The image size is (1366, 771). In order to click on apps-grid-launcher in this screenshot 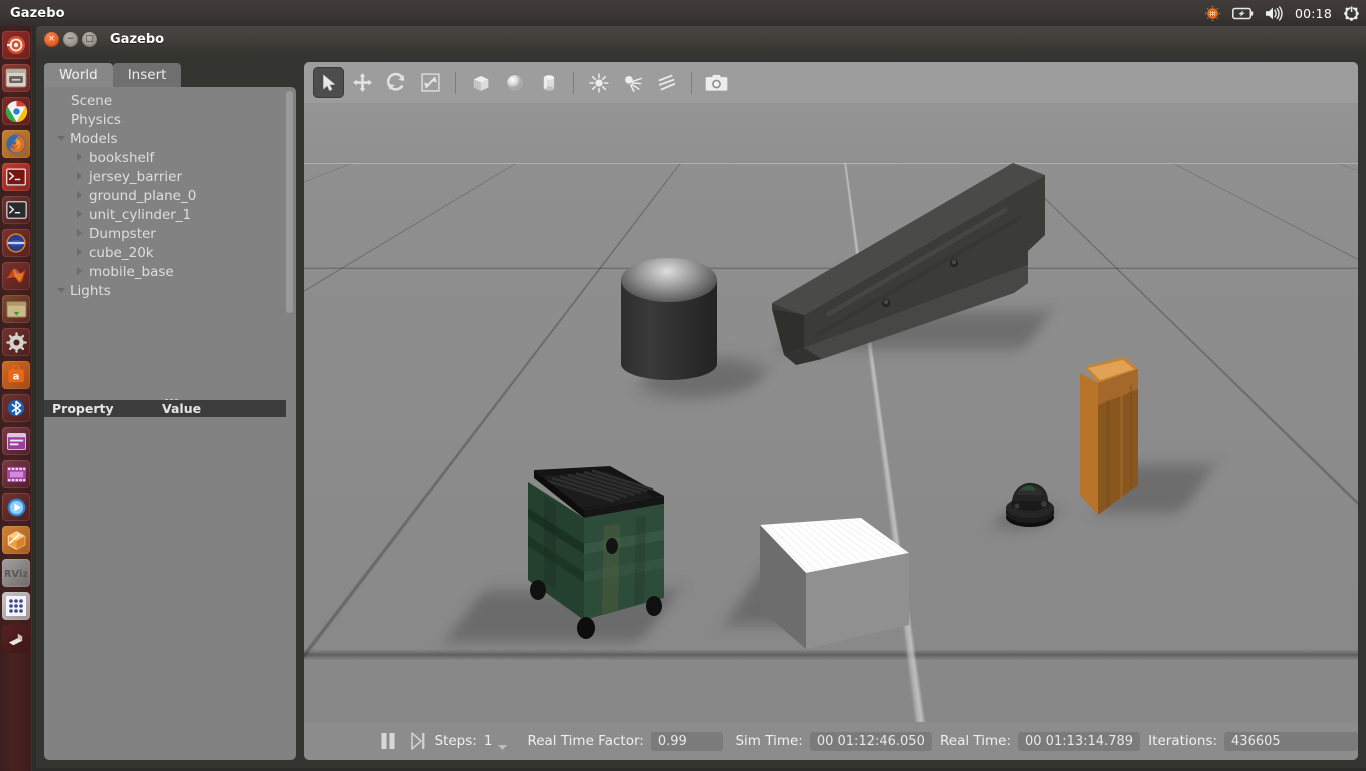, I will do `click(16, 606)`.